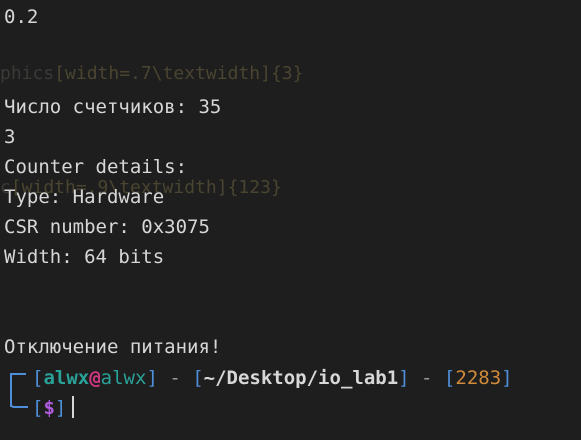 This screenshot has width=581, height=440. What do you see at coordinates (66, 378) in the screenshot?
I see `prompt-user: alwx` at bounding box center [66, 378].